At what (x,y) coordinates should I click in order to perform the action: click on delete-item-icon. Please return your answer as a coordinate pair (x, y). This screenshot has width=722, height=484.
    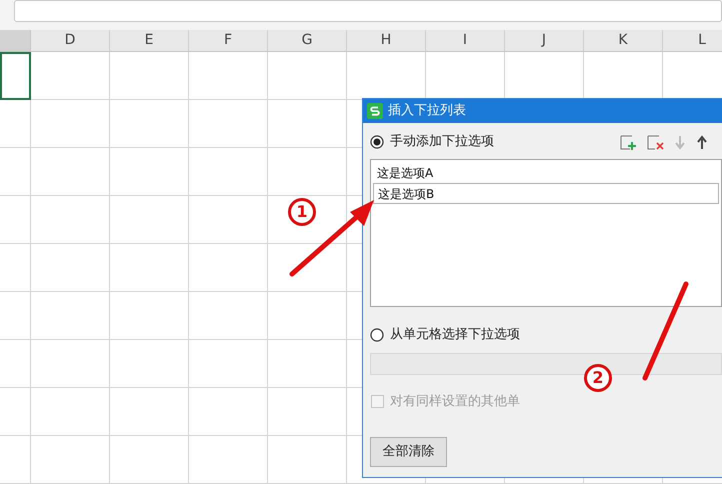
    Looking at the image, I should click on (655, 142).